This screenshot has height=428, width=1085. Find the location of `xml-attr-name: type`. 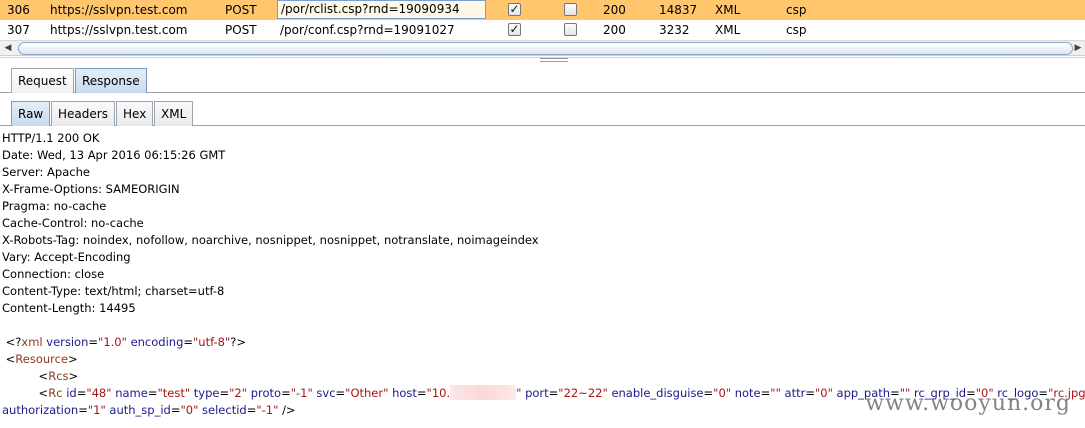

xml-attr-name: type is located at coordinates (206, 393).